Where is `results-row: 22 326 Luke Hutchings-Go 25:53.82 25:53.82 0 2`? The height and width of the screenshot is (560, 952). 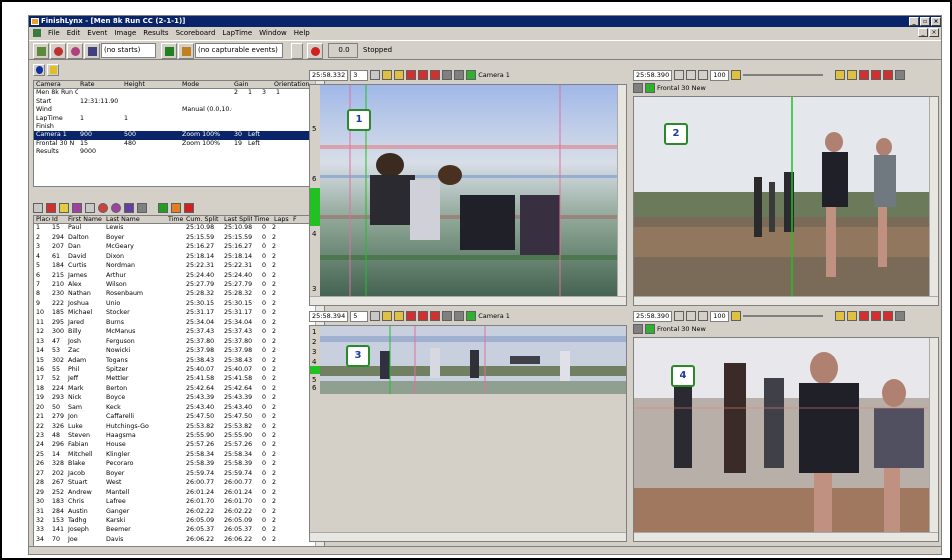 results-row: 22 326 Luke Hutchings-Go 25:53.82 25:53.82 0 2 is located at coordinates (179, 427).